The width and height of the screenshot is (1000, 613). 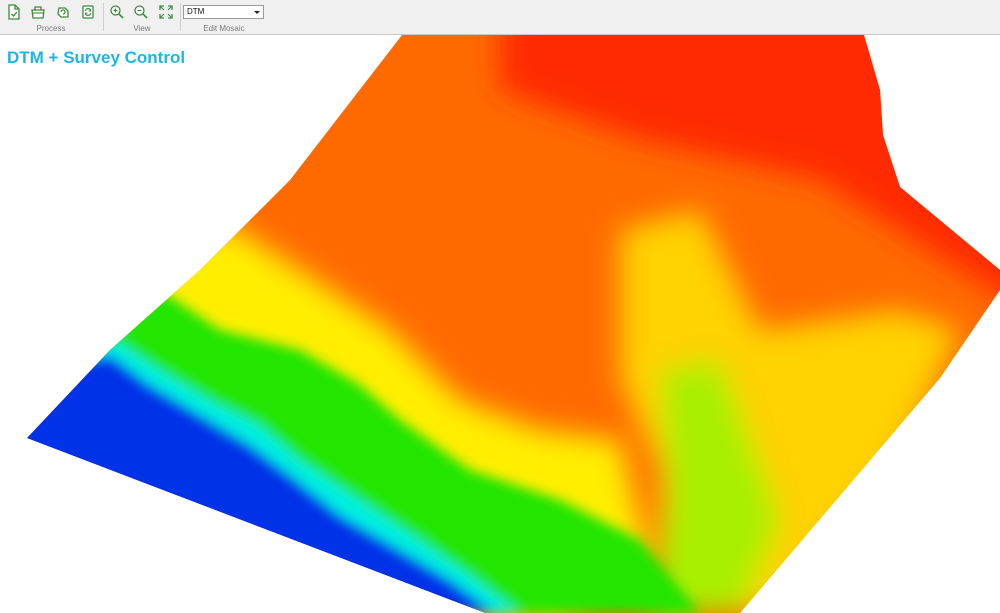 I want to click on map-title: DTM + Survey Control, so click(x=96, y=57).